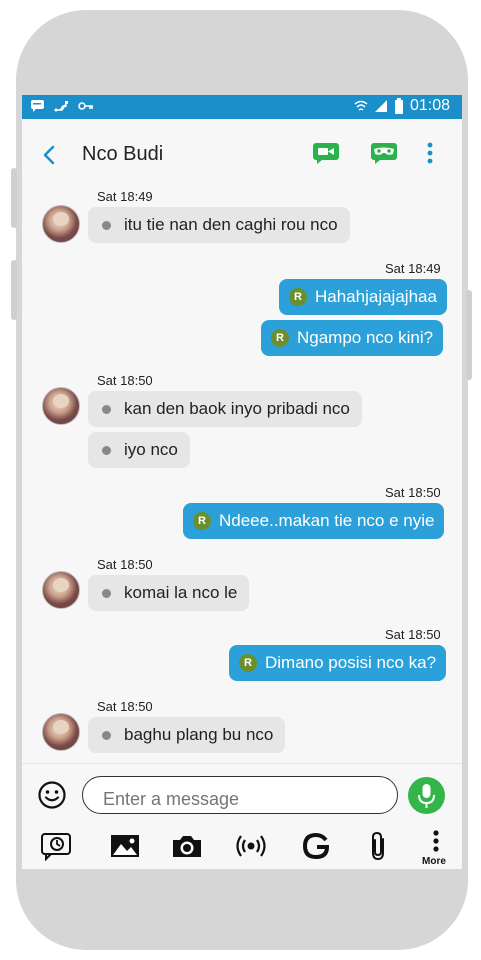 The image size is (481, 960). What do you see at coordinates (436, 842) in the screenshot?
I see `more-icon` at bounding box center [436, 842].